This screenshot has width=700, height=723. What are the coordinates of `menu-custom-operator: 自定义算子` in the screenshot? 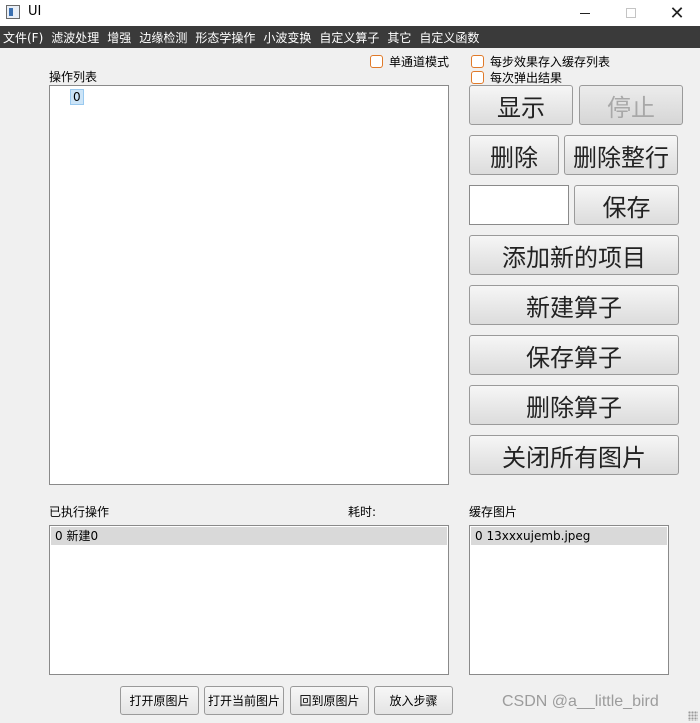 It's located at (349, 37).